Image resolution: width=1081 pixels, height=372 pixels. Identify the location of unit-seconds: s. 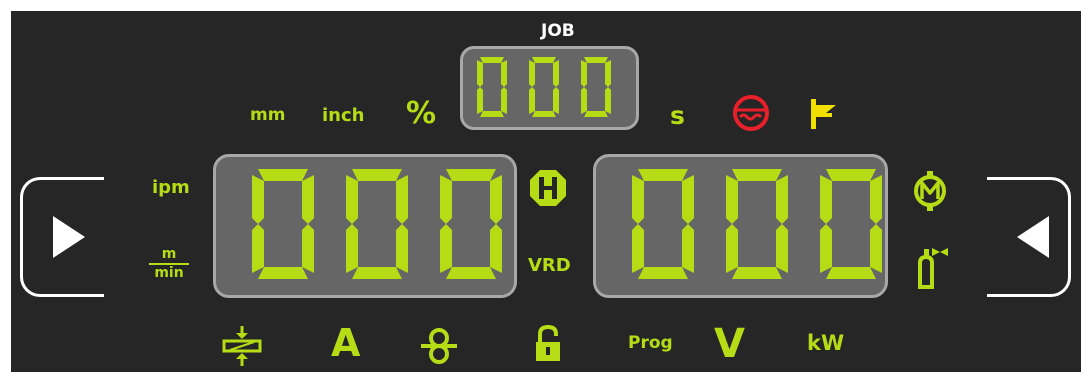
(677, 115).